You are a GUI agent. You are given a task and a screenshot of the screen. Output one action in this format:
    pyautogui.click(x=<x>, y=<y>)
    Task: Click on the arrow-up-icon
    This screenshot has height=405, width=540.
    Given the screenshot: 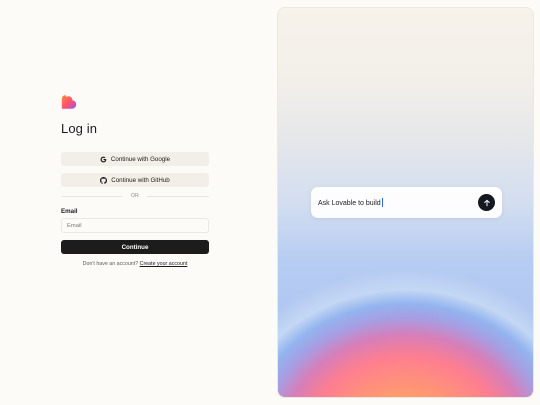 What is the action you would take?
    pyautogui.click(x=487, y=203)
    